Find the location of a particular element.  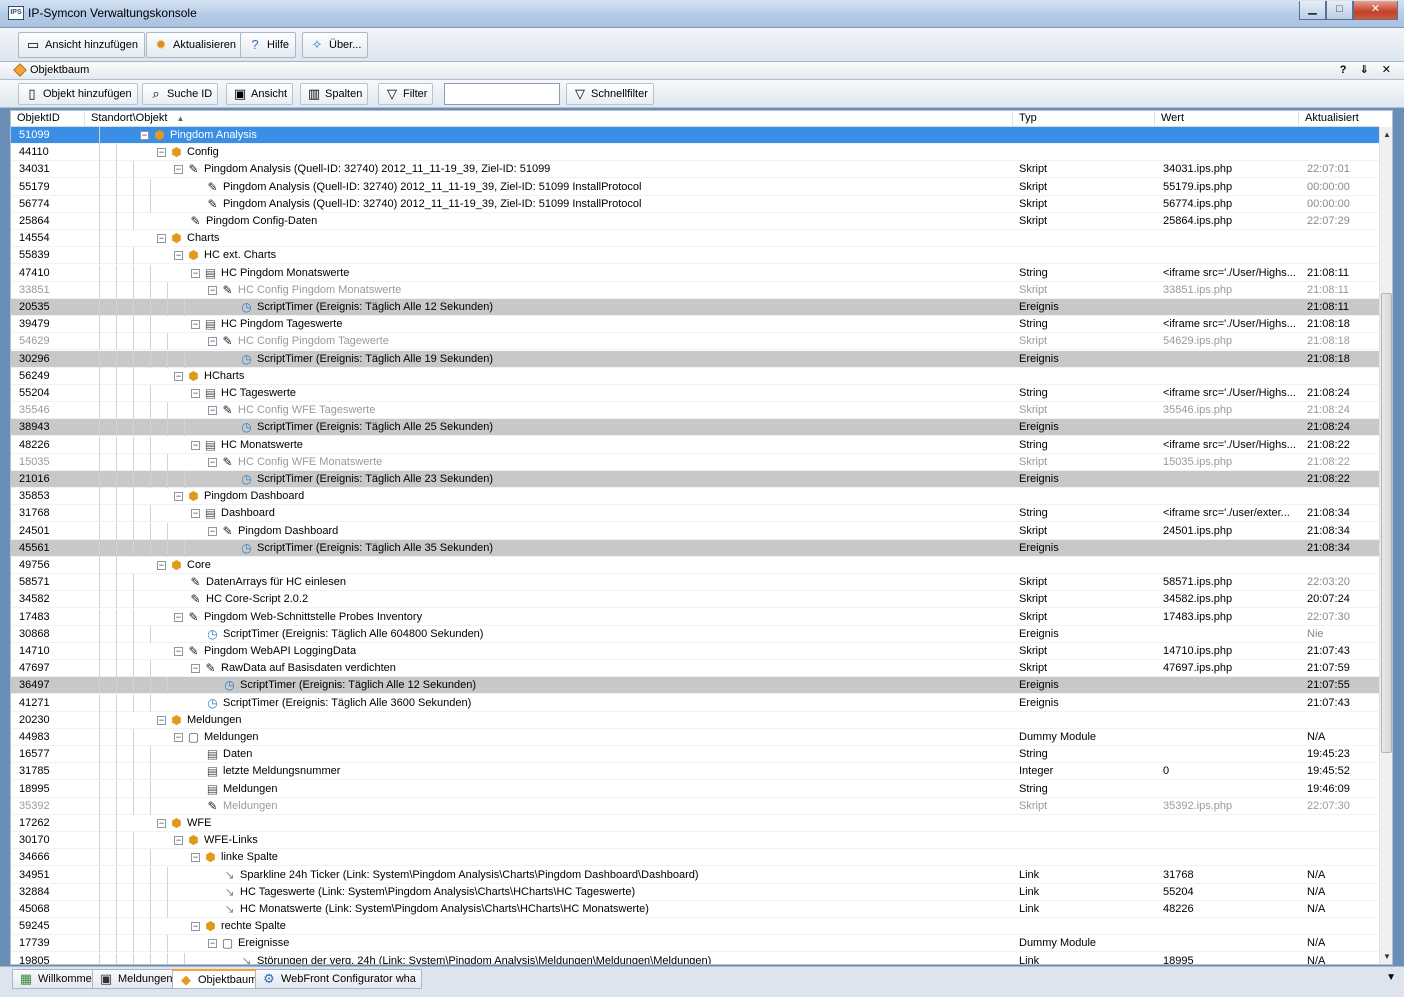

tree-row: 49756 − ⬢ Core is located at coordinates (695, 565).